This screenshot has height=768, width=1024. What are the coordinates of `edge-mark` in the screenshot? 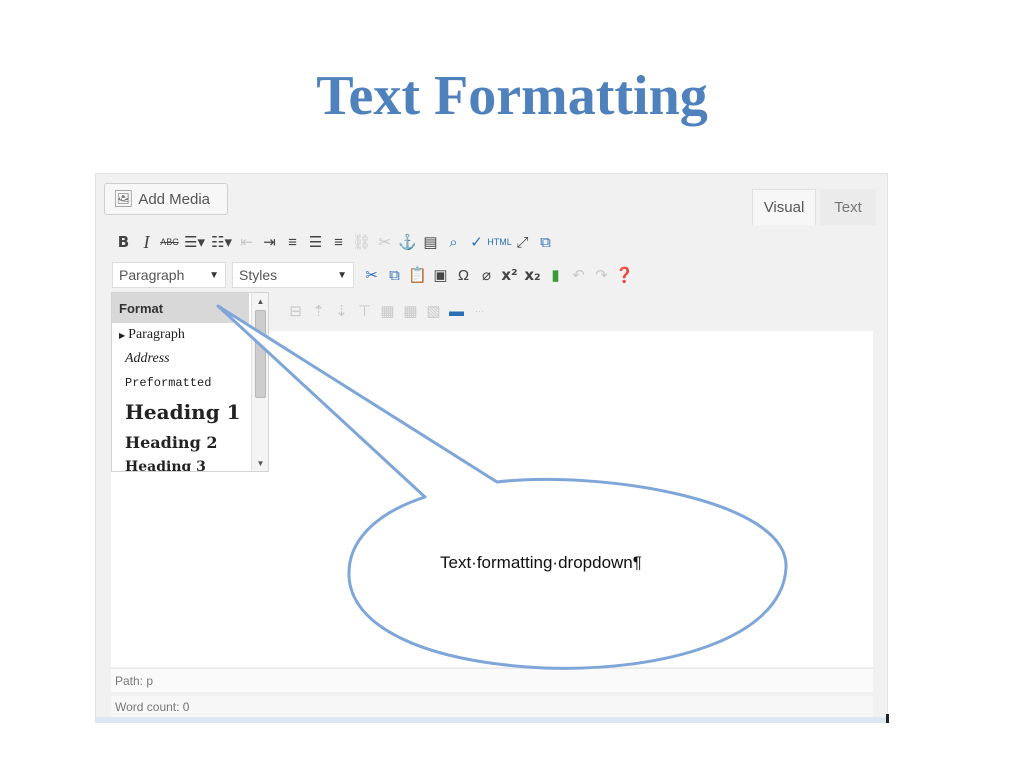 It's located at (887, 718).